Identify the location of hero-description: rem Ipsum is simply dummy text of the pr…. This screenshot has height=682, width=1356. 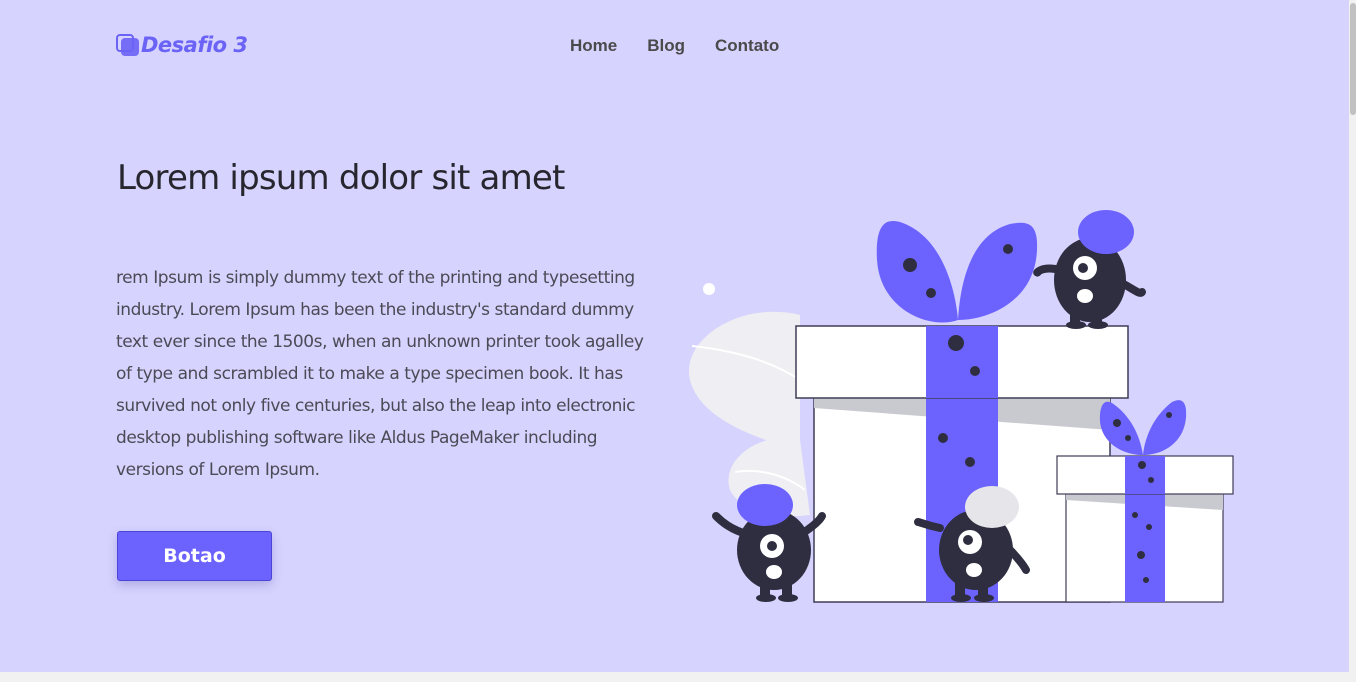
(380, 374).